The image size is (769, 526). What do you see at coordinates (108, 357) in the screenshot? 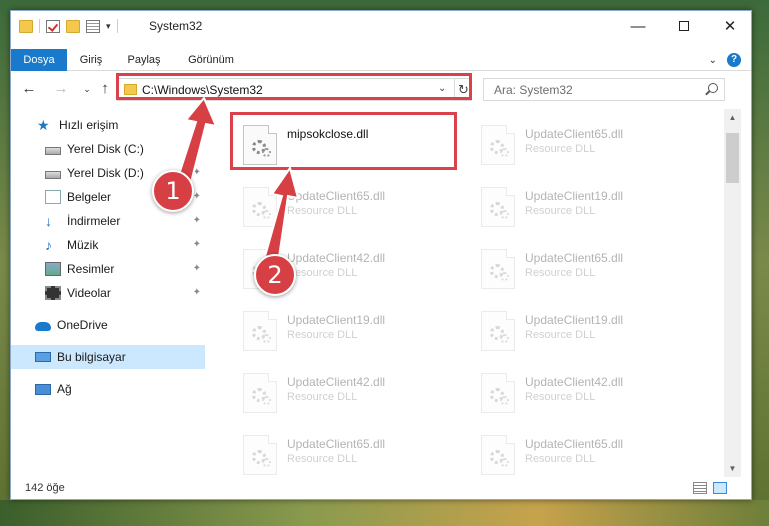
I see `sidebar-item-this-pc: Bu bilgisayar` at bounding box center [108, 357].